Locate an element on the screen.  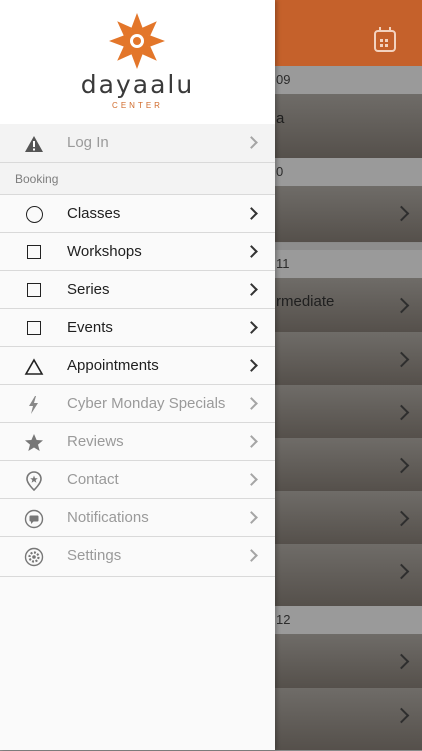
menu-item-label: Log In is located at coordinates (88, 142).